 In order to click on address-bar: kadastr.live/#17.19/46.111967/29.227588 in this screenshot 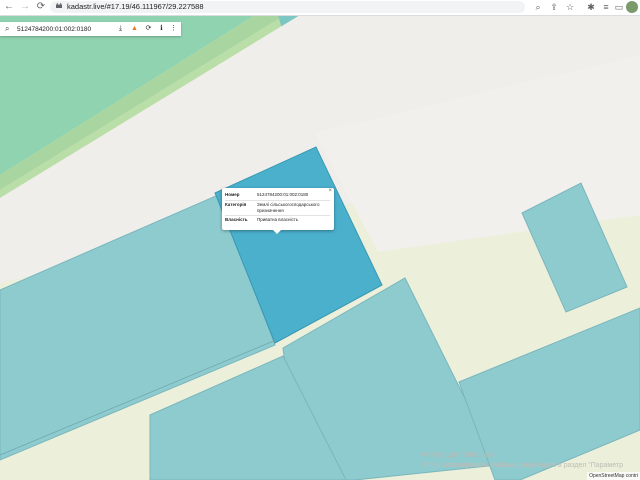, I will do `click(287, 7)`.